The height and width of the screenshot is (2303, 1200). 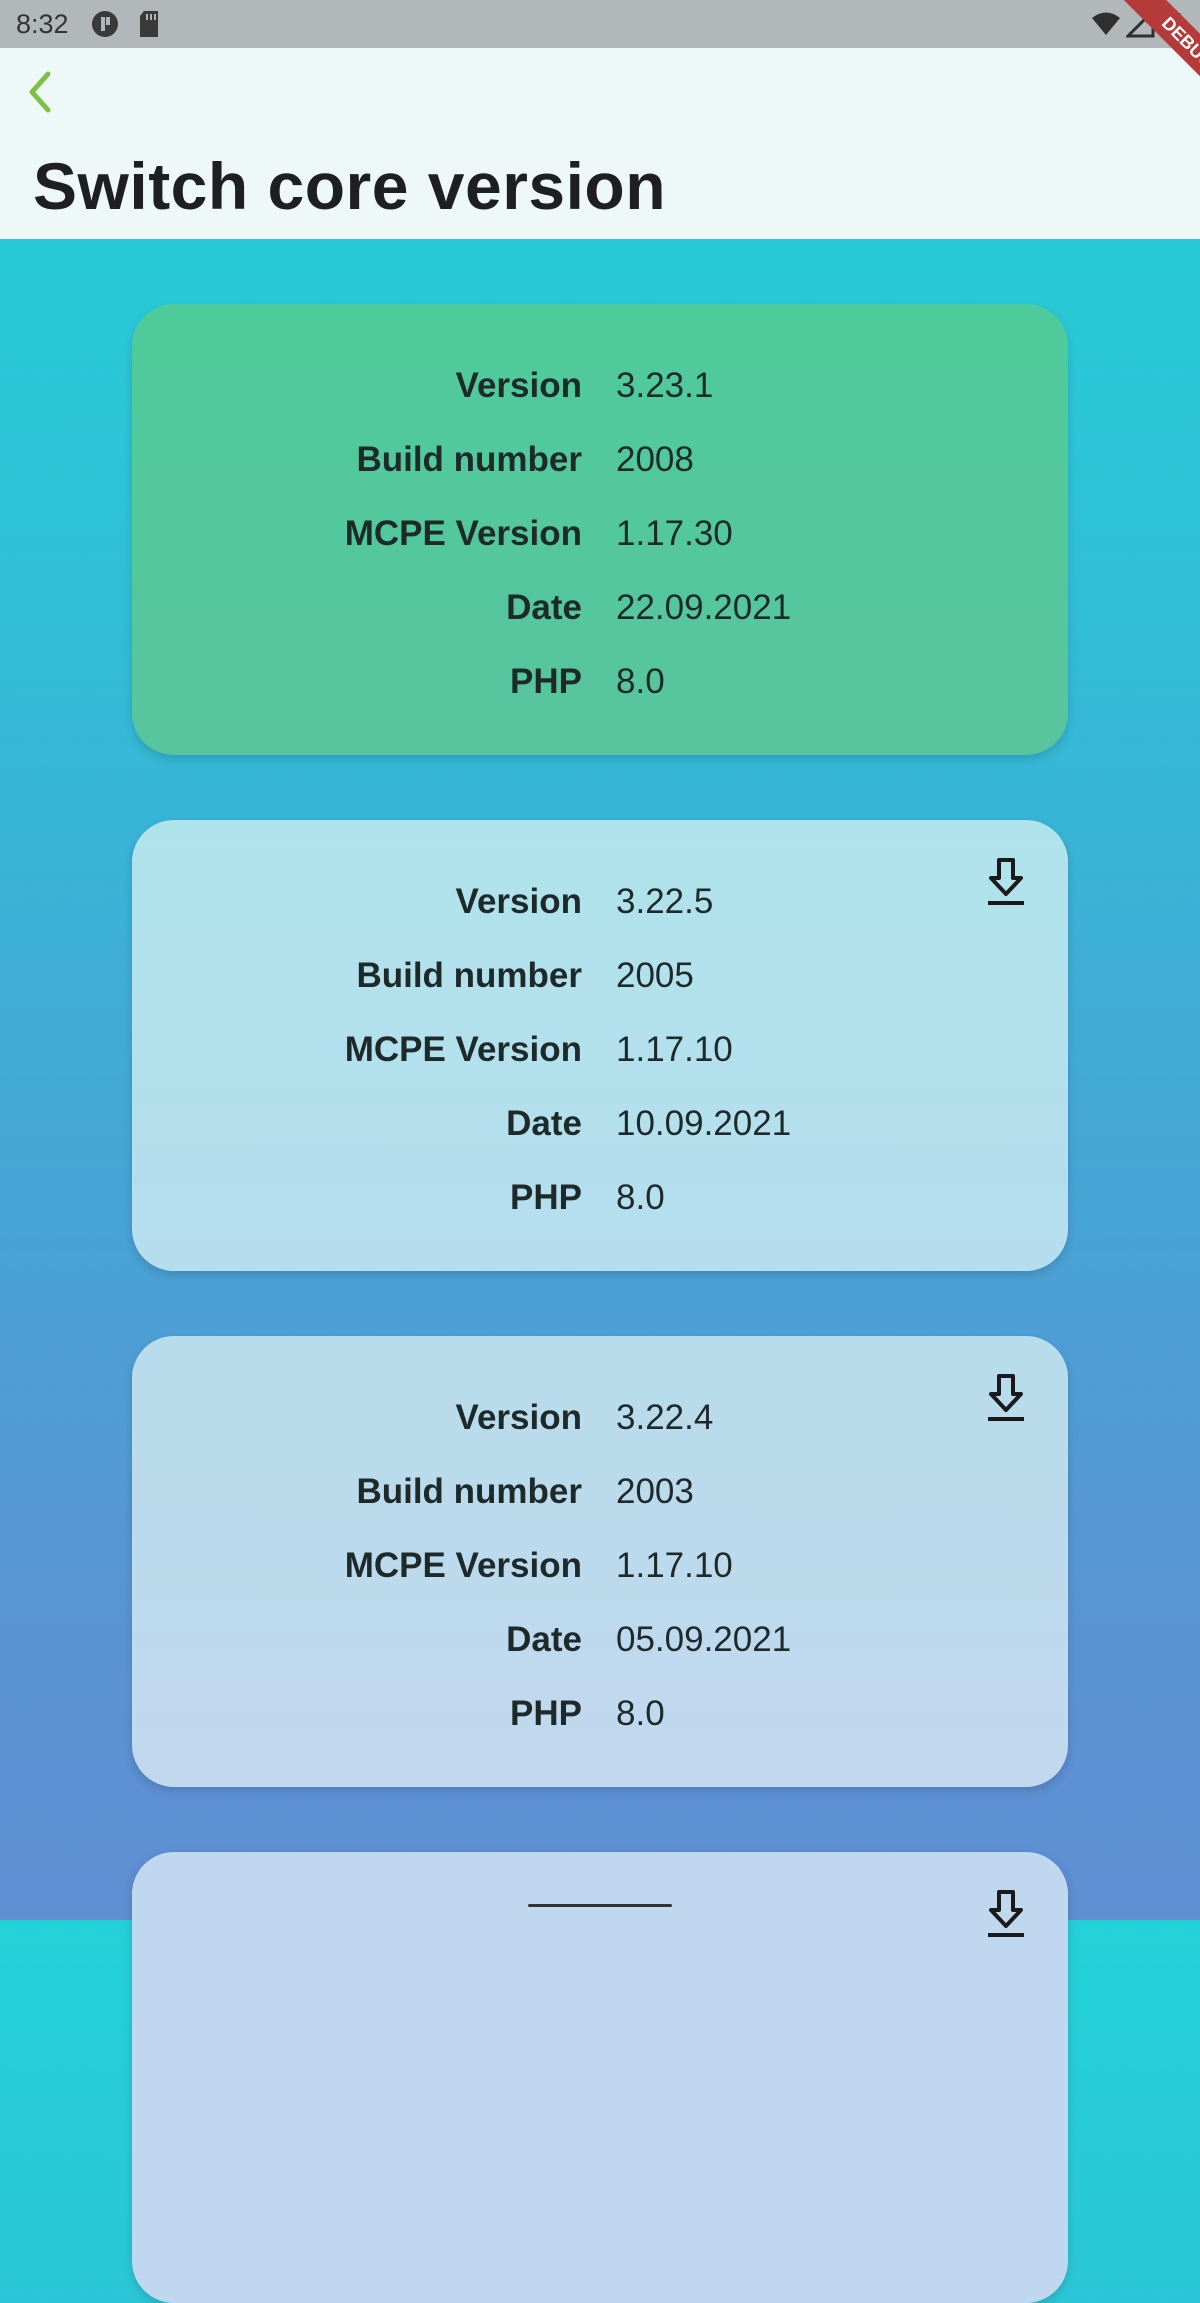 I want to click on build-row: Build number 2008, so click(x=600, y=470).